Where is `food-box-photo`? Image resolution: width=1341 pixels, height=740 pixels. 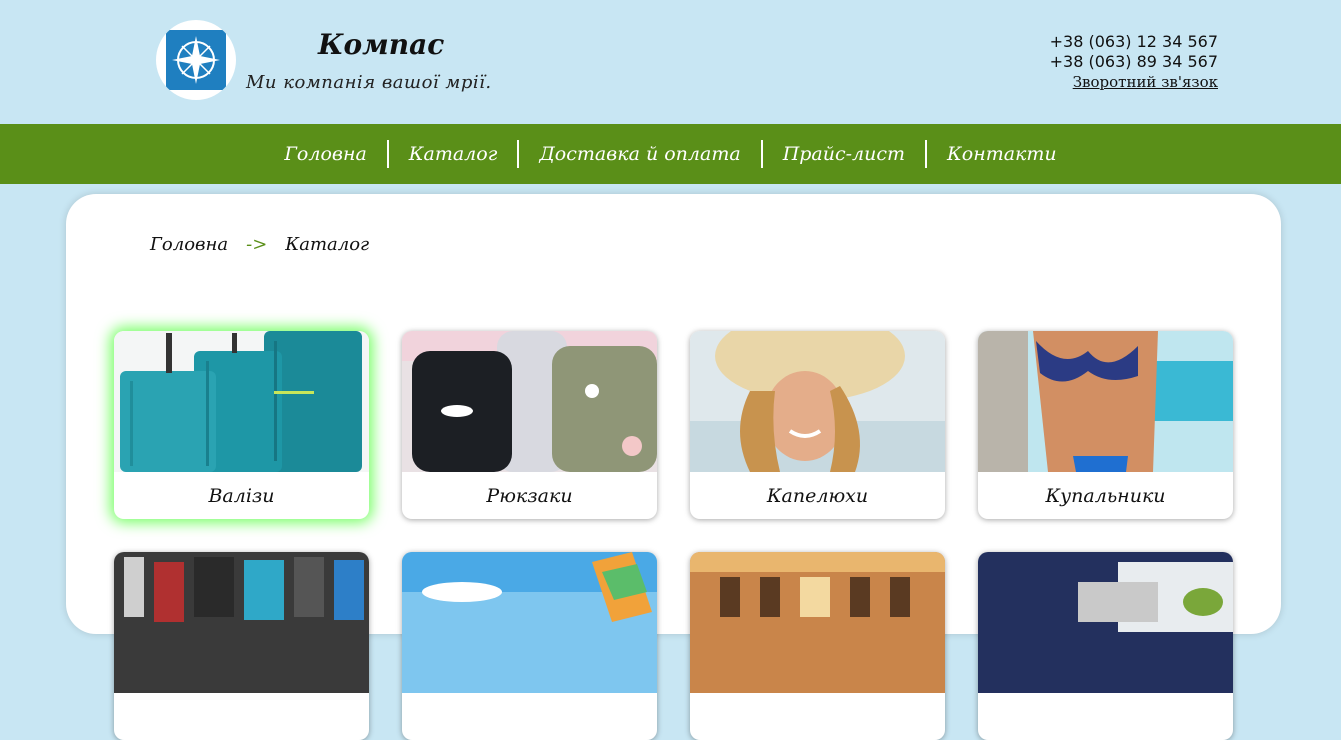 food-box-photo is located at coordinates (1105, 622).